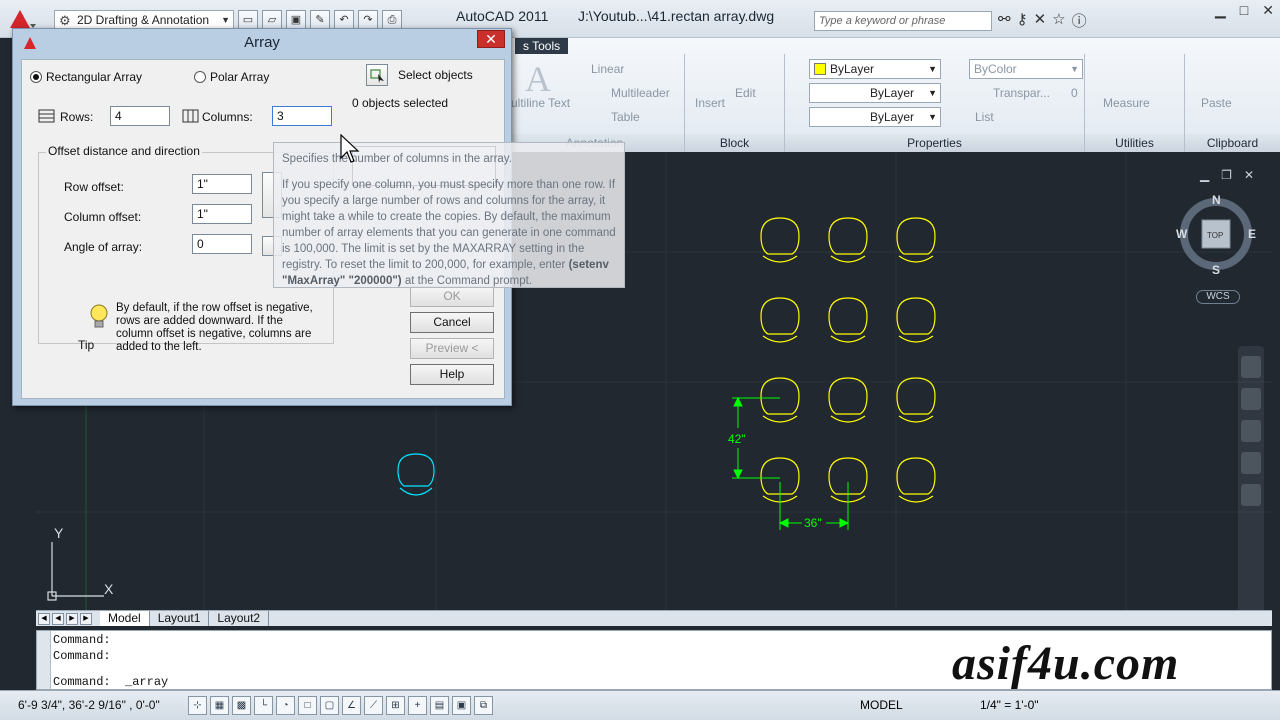 The image size is (1280, 720). Describe the element at coordinates (875, 69) in the screenshot. I see `color-combo: ByLayer ▼` at that location.